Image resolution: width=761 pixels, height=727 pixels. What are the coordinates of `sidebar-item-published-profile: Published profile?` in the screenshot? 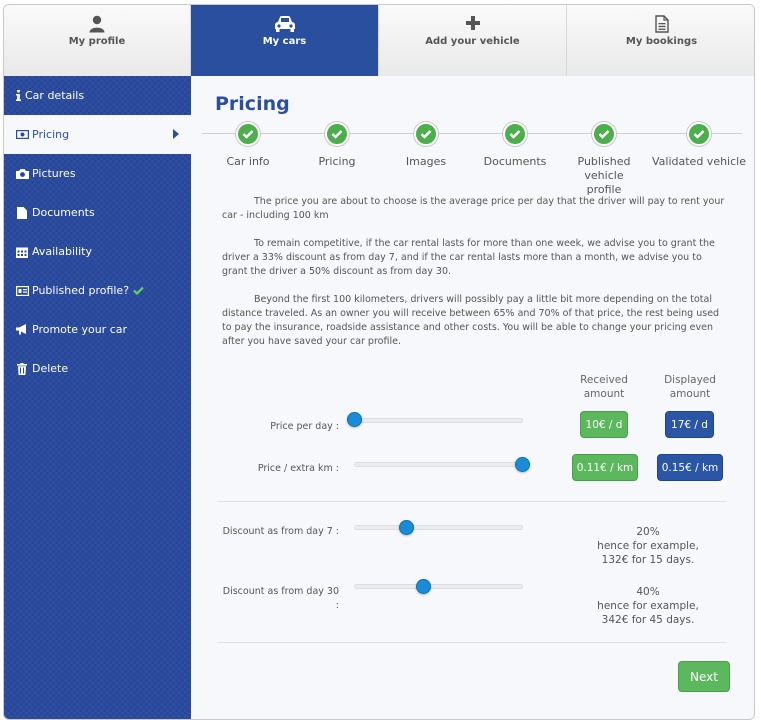 It's located at (97, 290).